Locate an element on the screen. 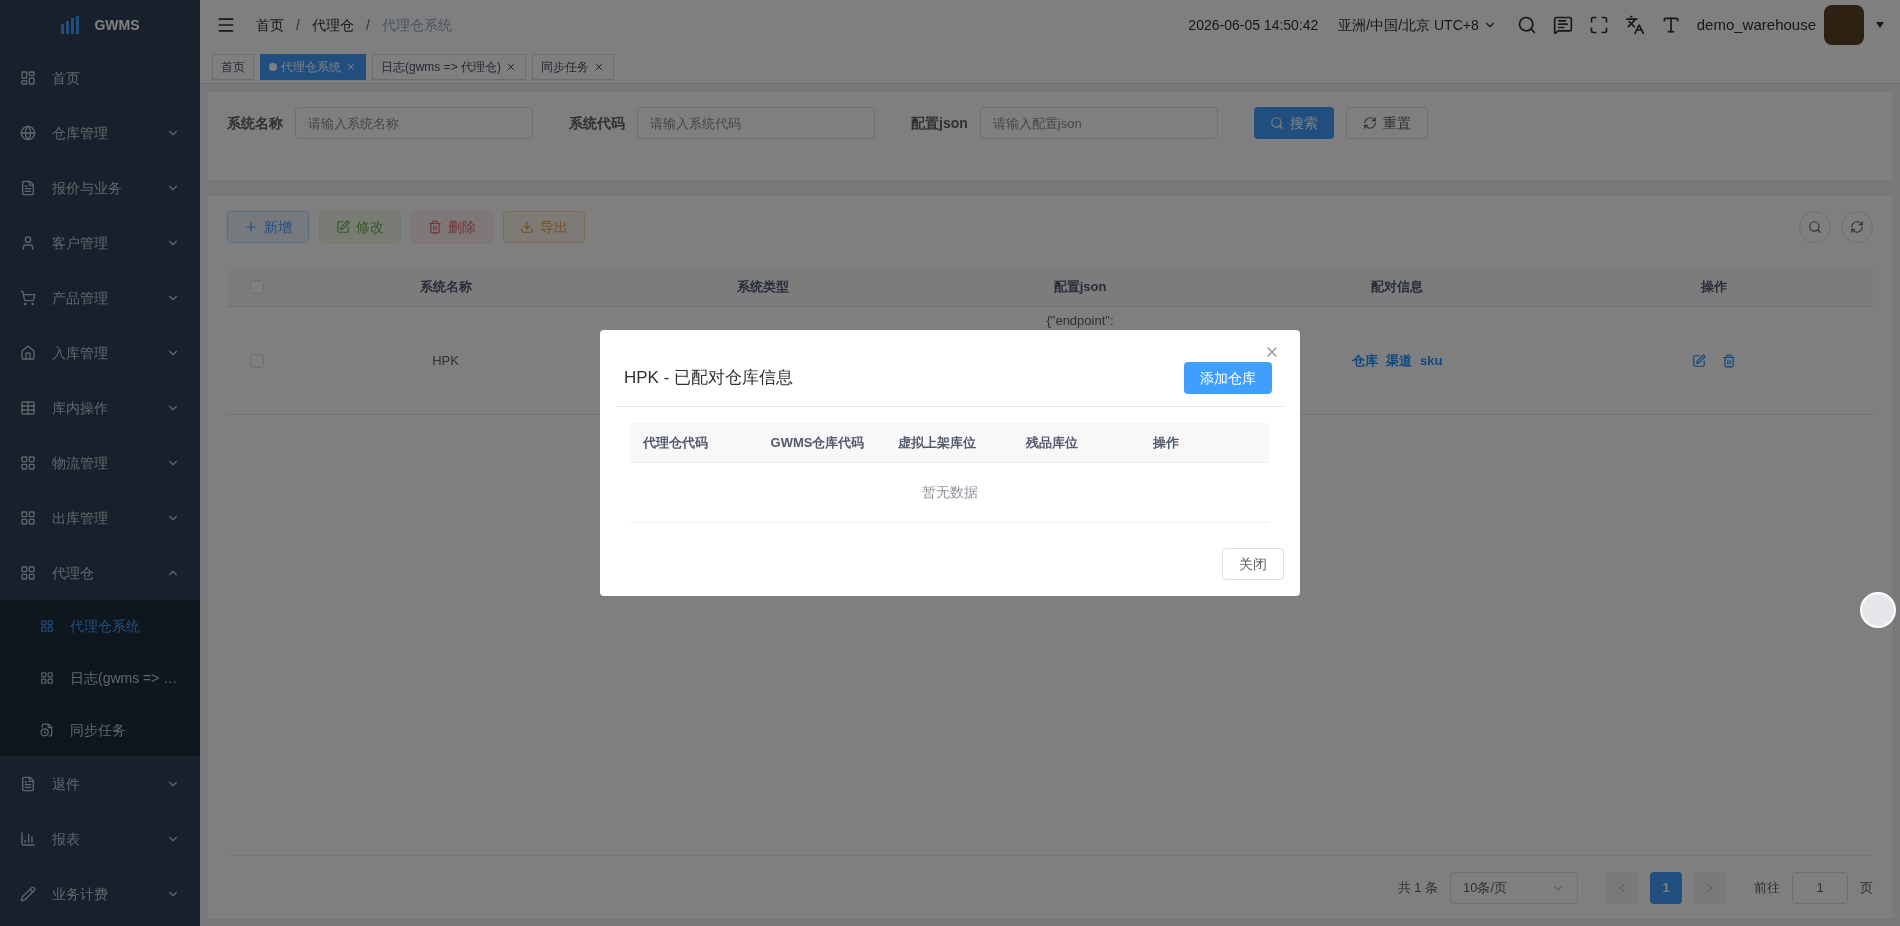 This screenshot has height=926, width=1900. close-button: 关闭 is located at coordinates (1253, 564).